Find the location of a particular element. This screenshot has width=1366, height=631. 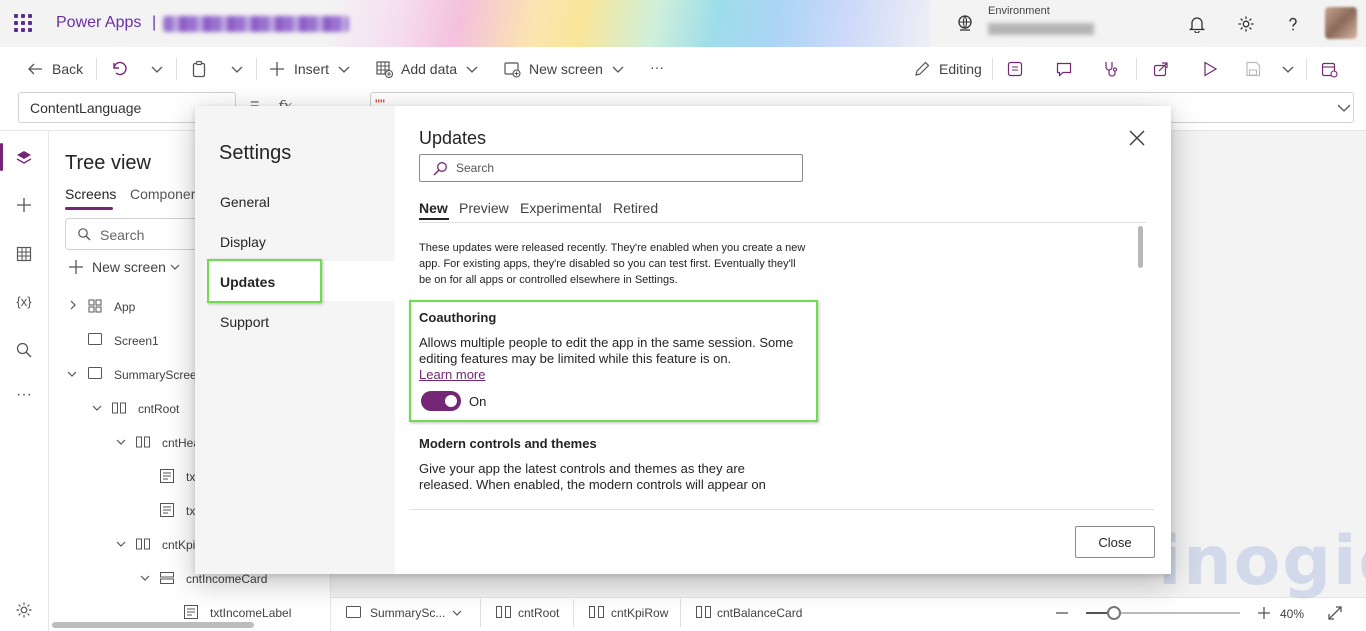

updates-scrollbar is located at coordinates (1140, 247).